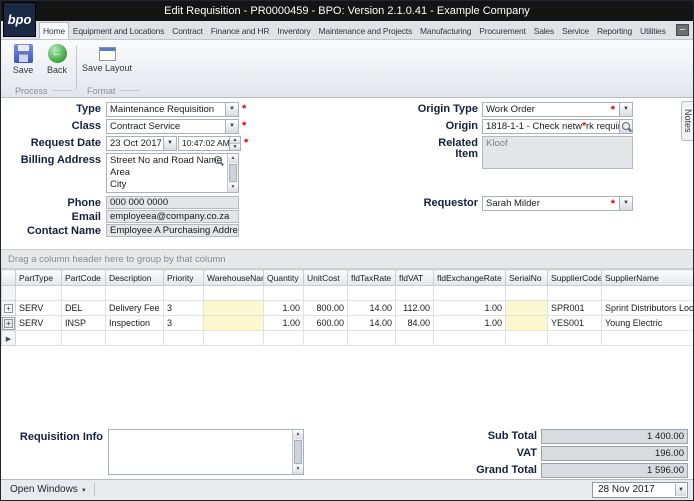 The image size is (694, 501). Describe the element at coordinates (574, 277) in the screenshot. I see `column-header-suppliercode: SupplierCode` at that location.